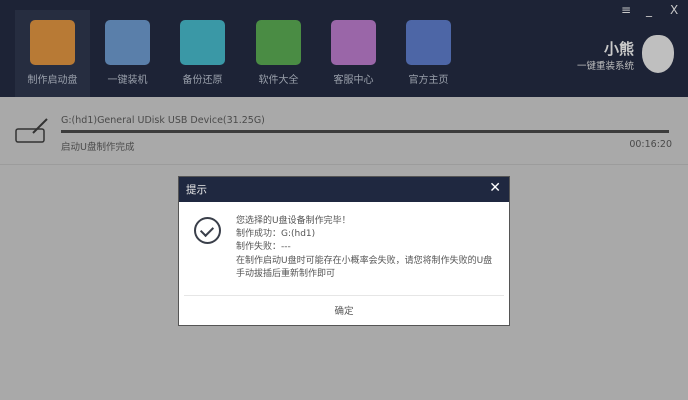  Describe the element at coordinates (495, 188) in the screenshot. I see `dialog-close-button: ✕` at that location.